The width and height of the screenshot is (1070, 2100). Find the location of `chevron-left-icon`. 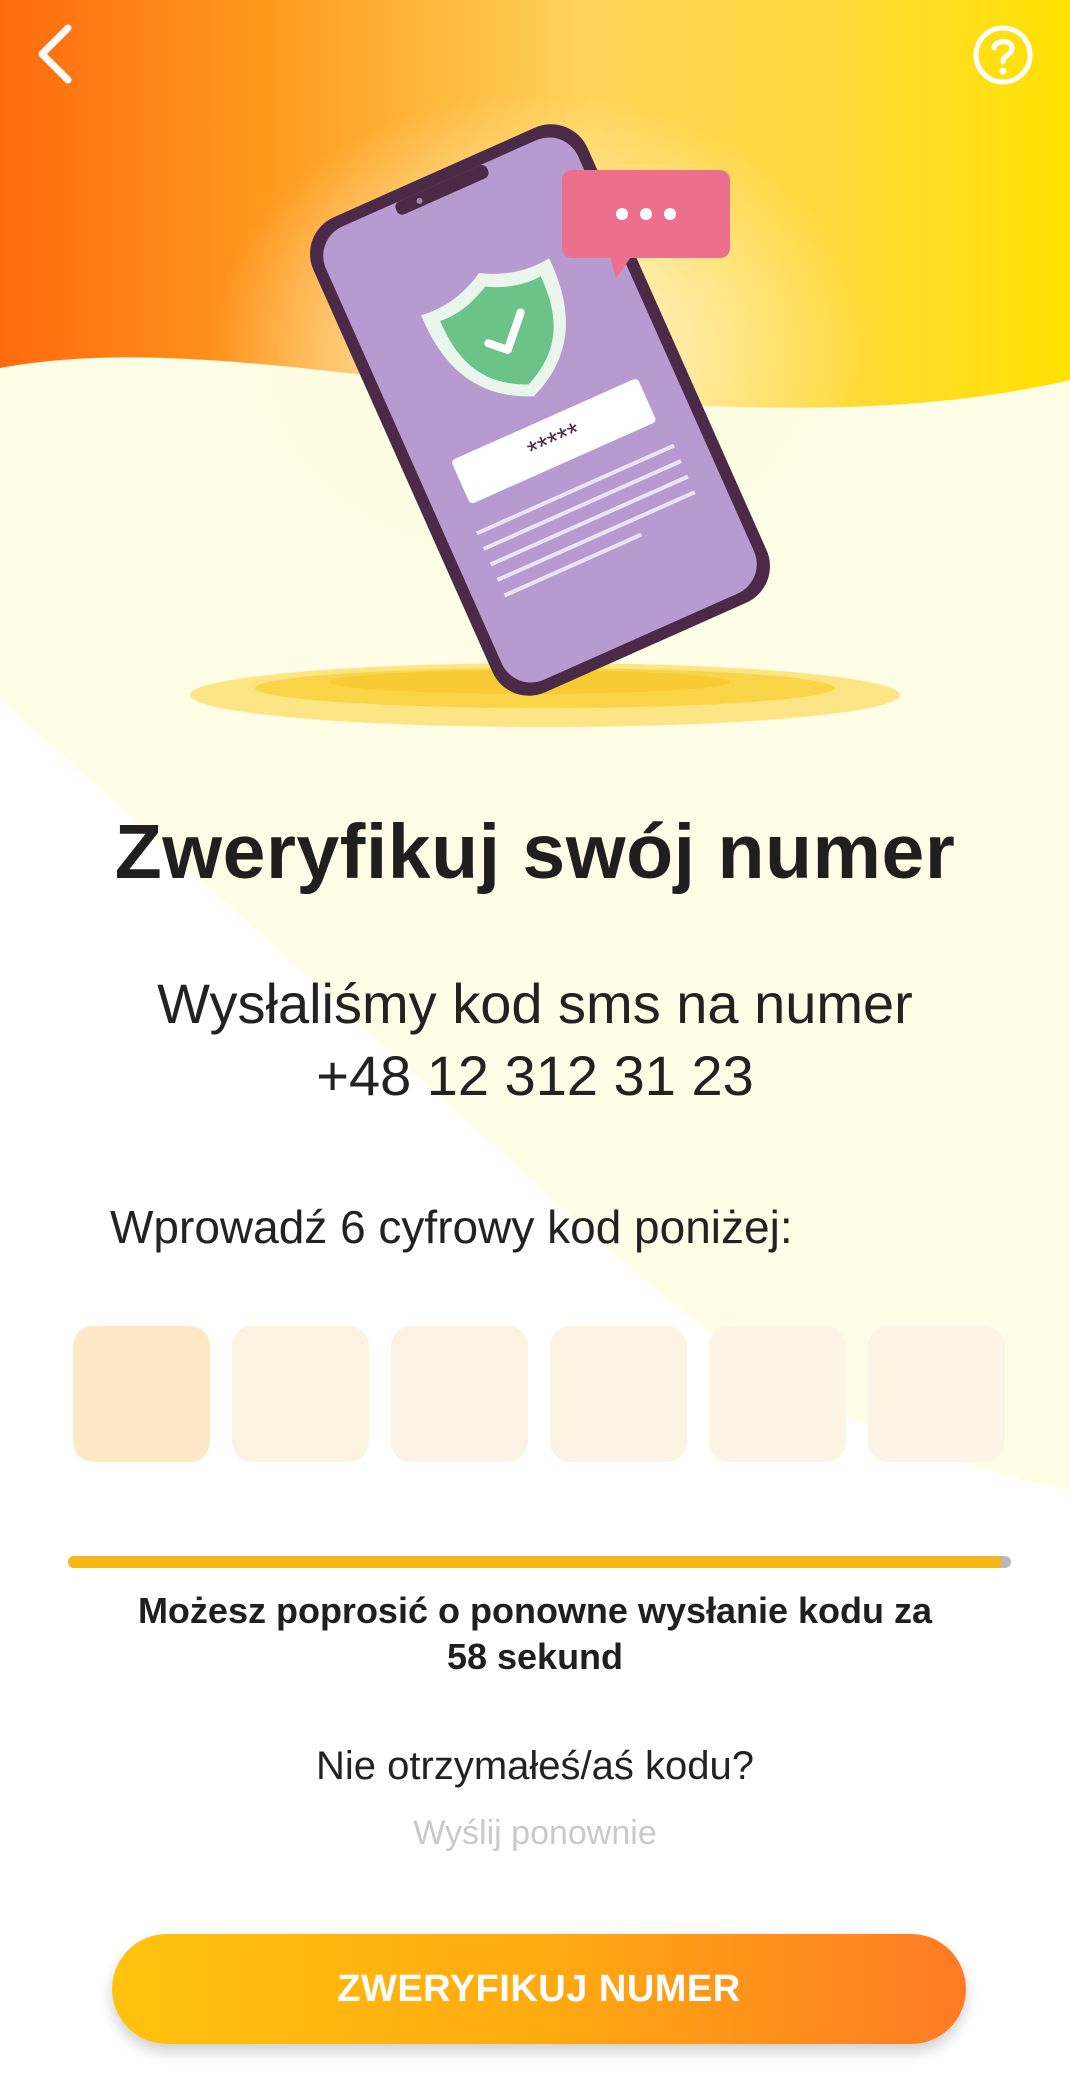

chevron-left-icon is located at coordinates (55, 54).